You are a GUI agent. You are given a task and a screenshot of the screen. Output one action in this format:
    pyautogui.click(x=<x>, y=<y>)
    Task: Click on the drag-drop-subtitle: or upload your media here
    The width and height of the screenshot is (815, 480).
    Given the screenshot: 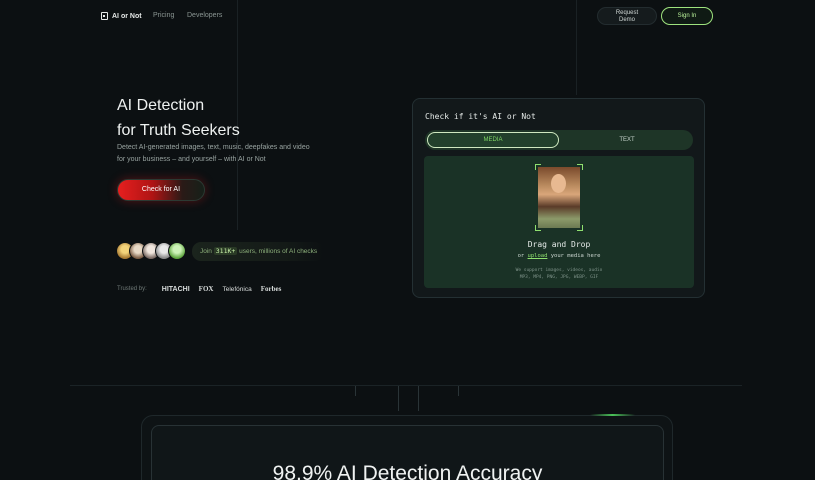 What is the action you would take?
    pyautogui.click(x=559, y=256)
    